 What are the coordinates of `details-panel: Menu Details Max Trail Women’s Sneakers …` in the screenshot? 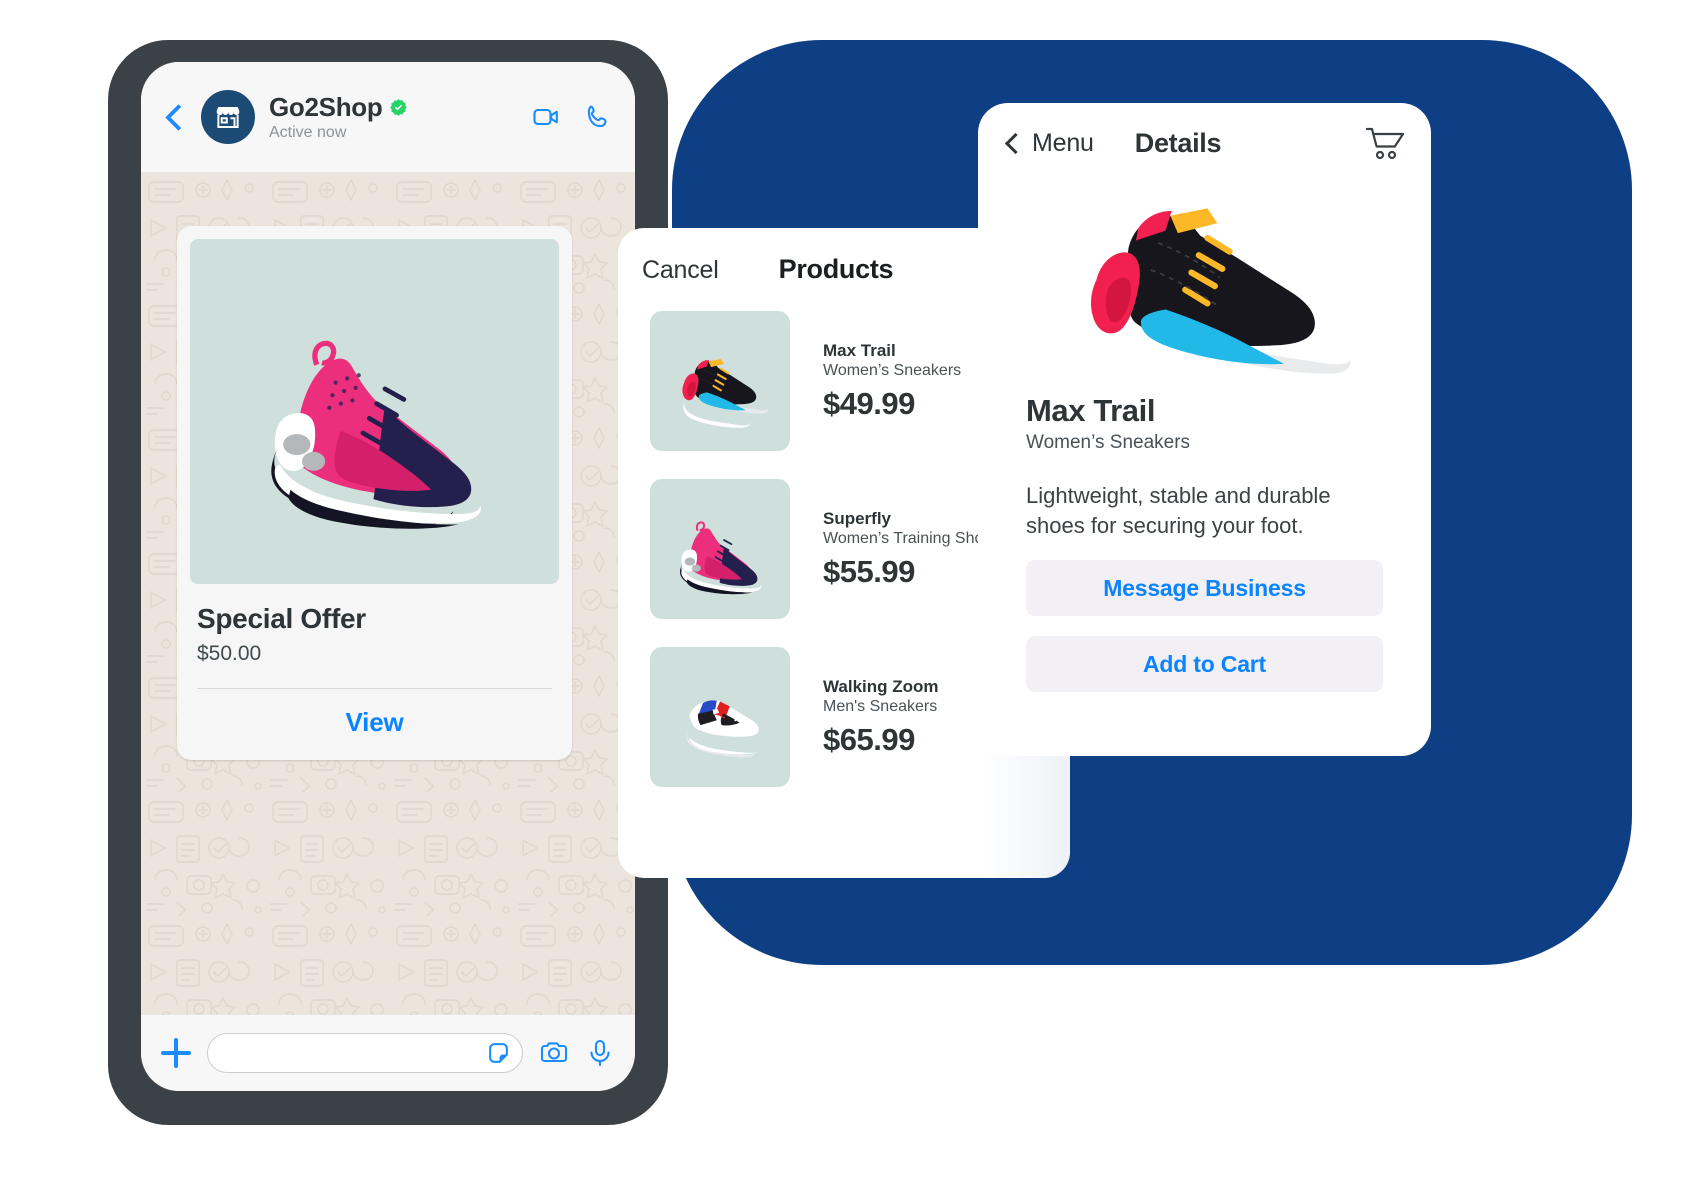 It's located at (1204, 429).